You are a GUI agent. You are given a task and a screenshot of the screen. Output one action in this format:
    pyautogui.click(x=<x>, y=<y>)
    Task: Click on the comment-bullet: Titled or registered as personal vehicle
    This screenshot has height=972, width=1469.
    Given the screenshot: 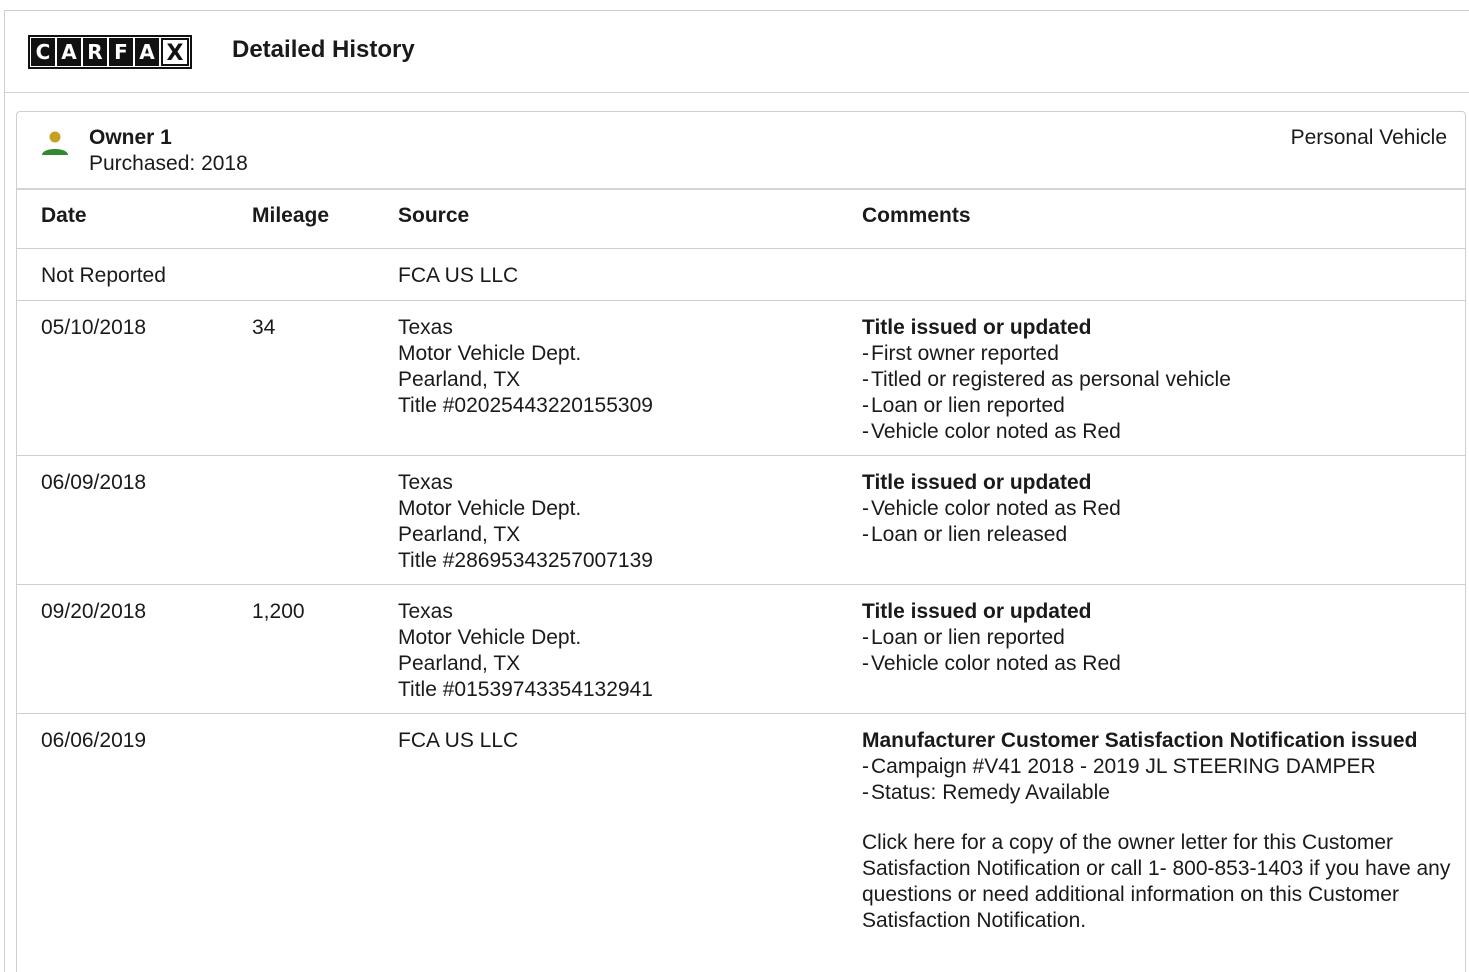 What is the action you would take?
    pyautogui.click(x=1157, y=380)
    